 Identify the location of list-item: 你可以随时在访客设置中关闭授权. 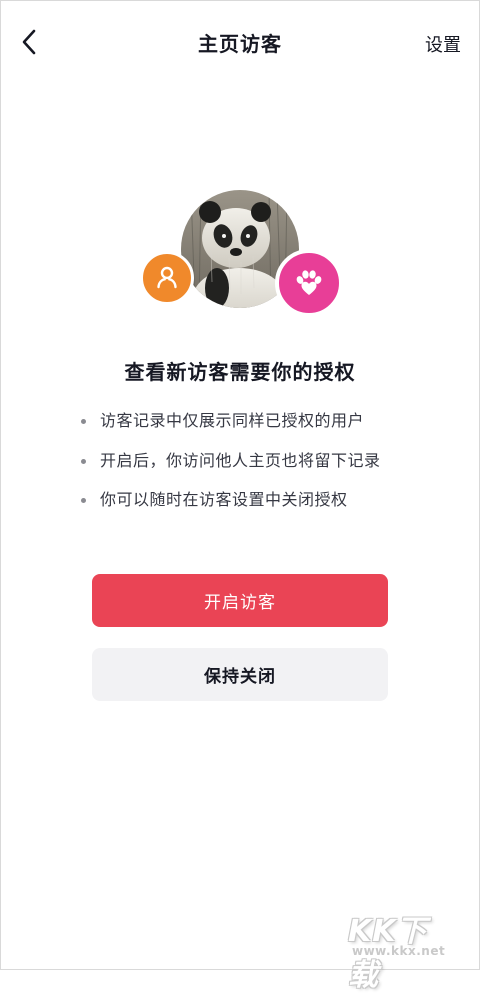
(260, 508).